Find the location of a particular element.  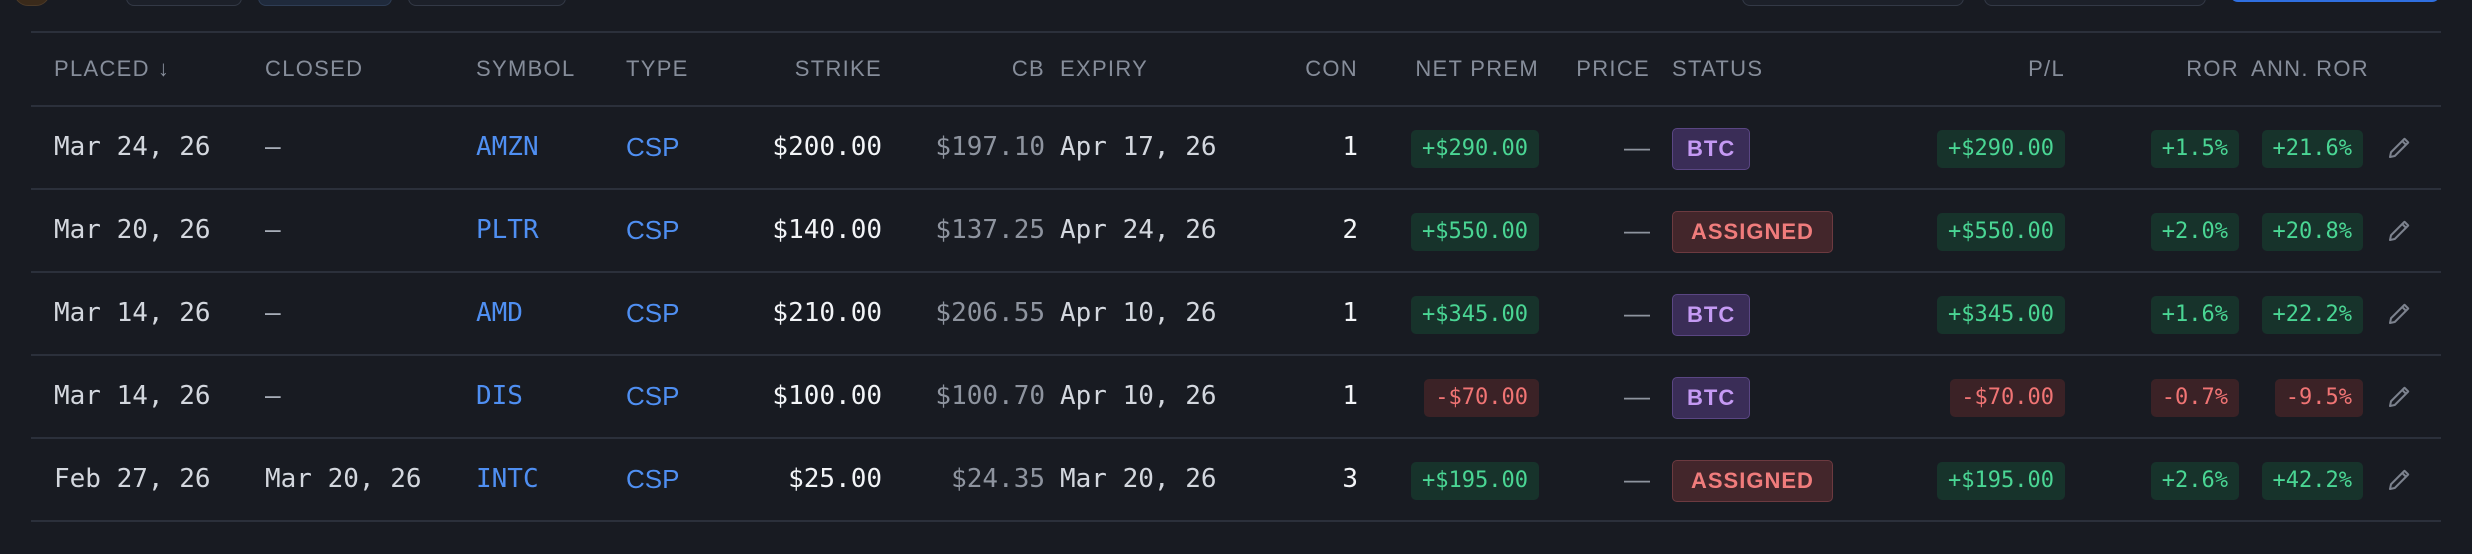

contracts-value: 2 is located at coordinates (1350, 230).